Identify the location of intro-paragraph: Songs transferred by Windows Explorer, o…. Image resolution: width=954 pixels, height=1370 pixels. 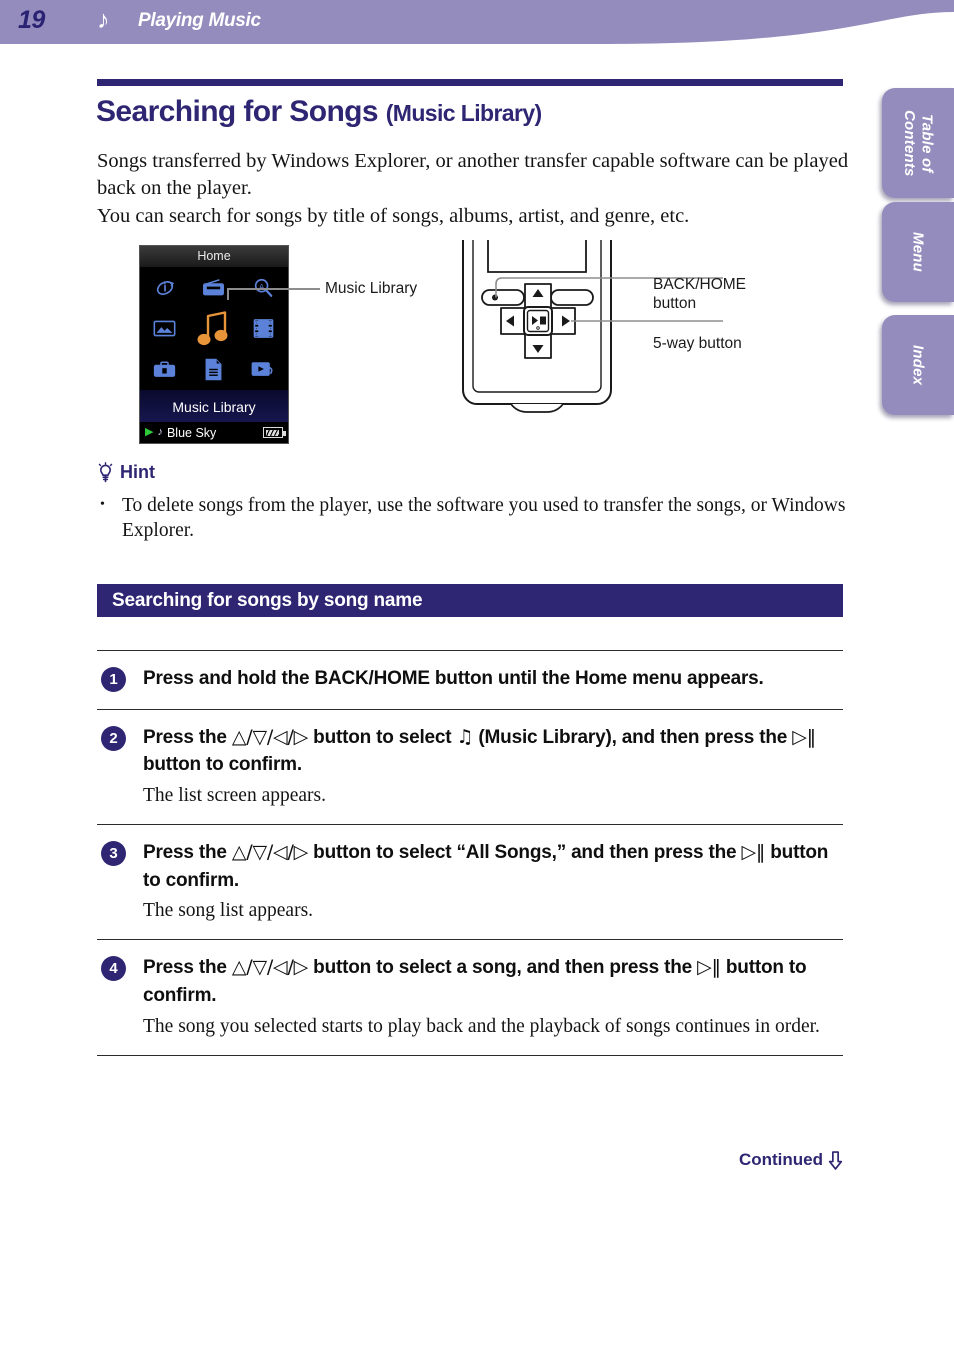
(473, 188).